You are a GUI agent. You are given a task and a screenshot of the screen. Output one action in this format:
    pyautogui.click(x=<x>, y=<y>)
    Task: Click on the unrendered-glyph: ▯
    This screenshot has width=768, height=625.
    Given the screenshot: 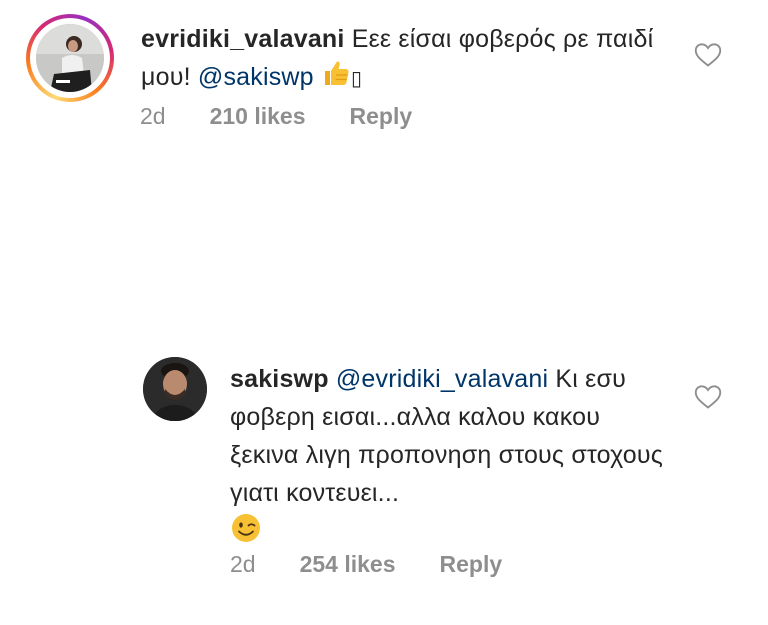 What is the action you would take?
    pyautogui.click(x=356, y=79)
    